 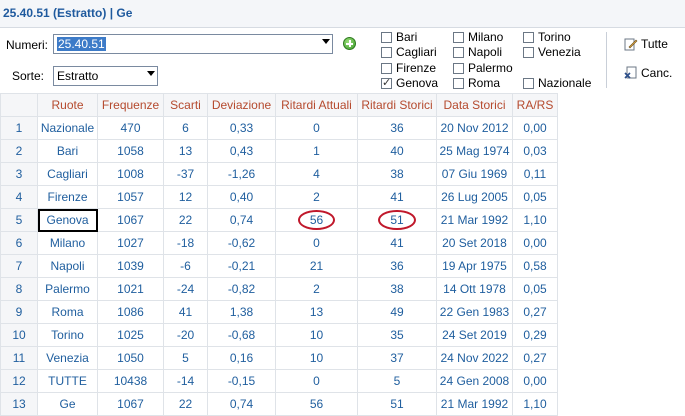 I want to click on cell-ra-rs: 0,05, so click(x=535, y=289).